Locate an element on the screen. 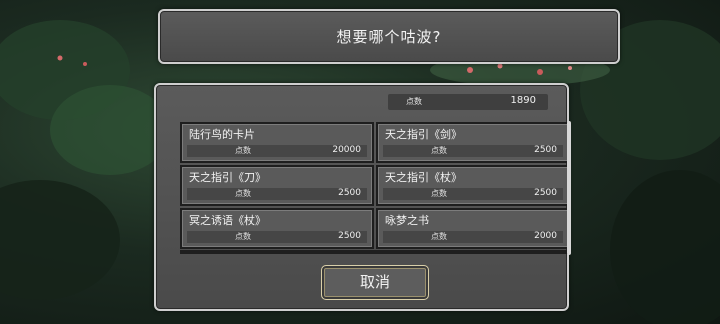 This screenshot has width=720, height=324. item-name: 天之指引《刀》 is located at coordinates (227, 177).